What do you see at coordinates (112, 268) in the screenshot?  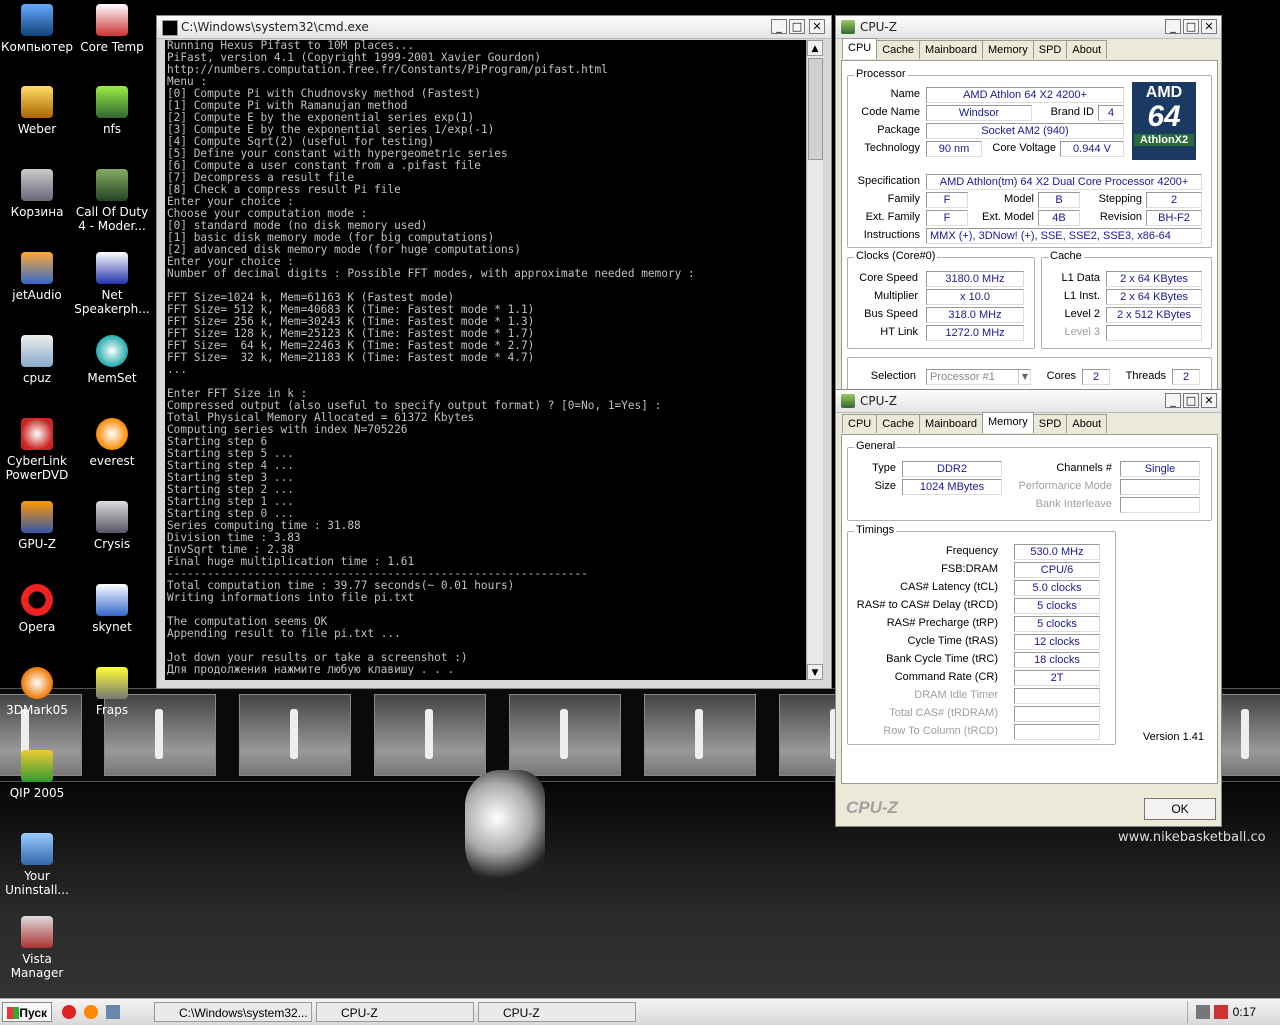 I see `net-speakerphone-icon` at bounding box center [112, 268].